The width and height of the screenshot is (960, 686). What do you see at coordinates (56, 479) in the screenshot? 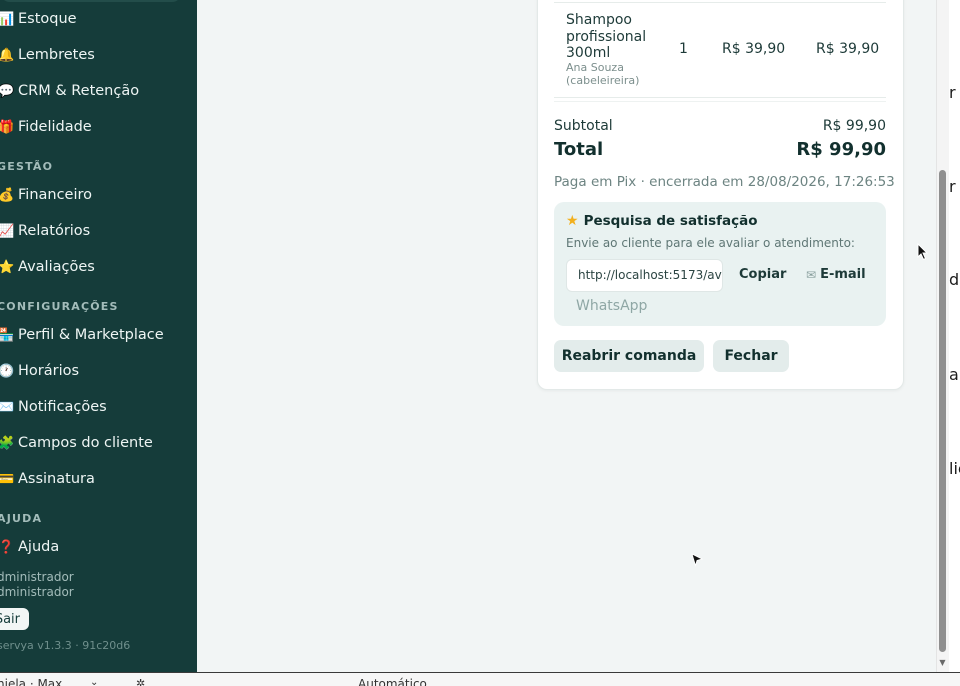
I see `sidebar-item-label: Assinatura` at bounding box center [56, 479].